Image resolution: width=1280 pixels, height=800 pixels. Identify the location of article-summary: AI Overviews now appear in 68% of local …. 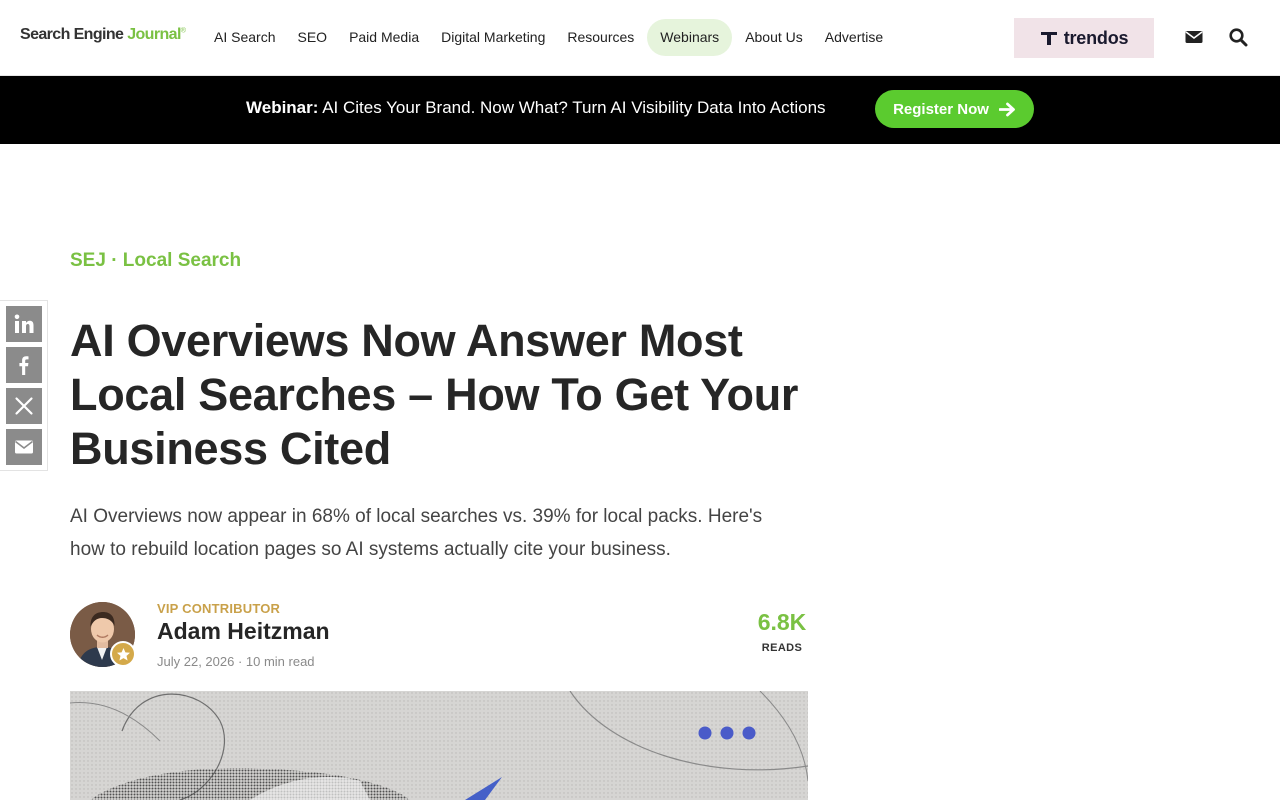
(416, 533).